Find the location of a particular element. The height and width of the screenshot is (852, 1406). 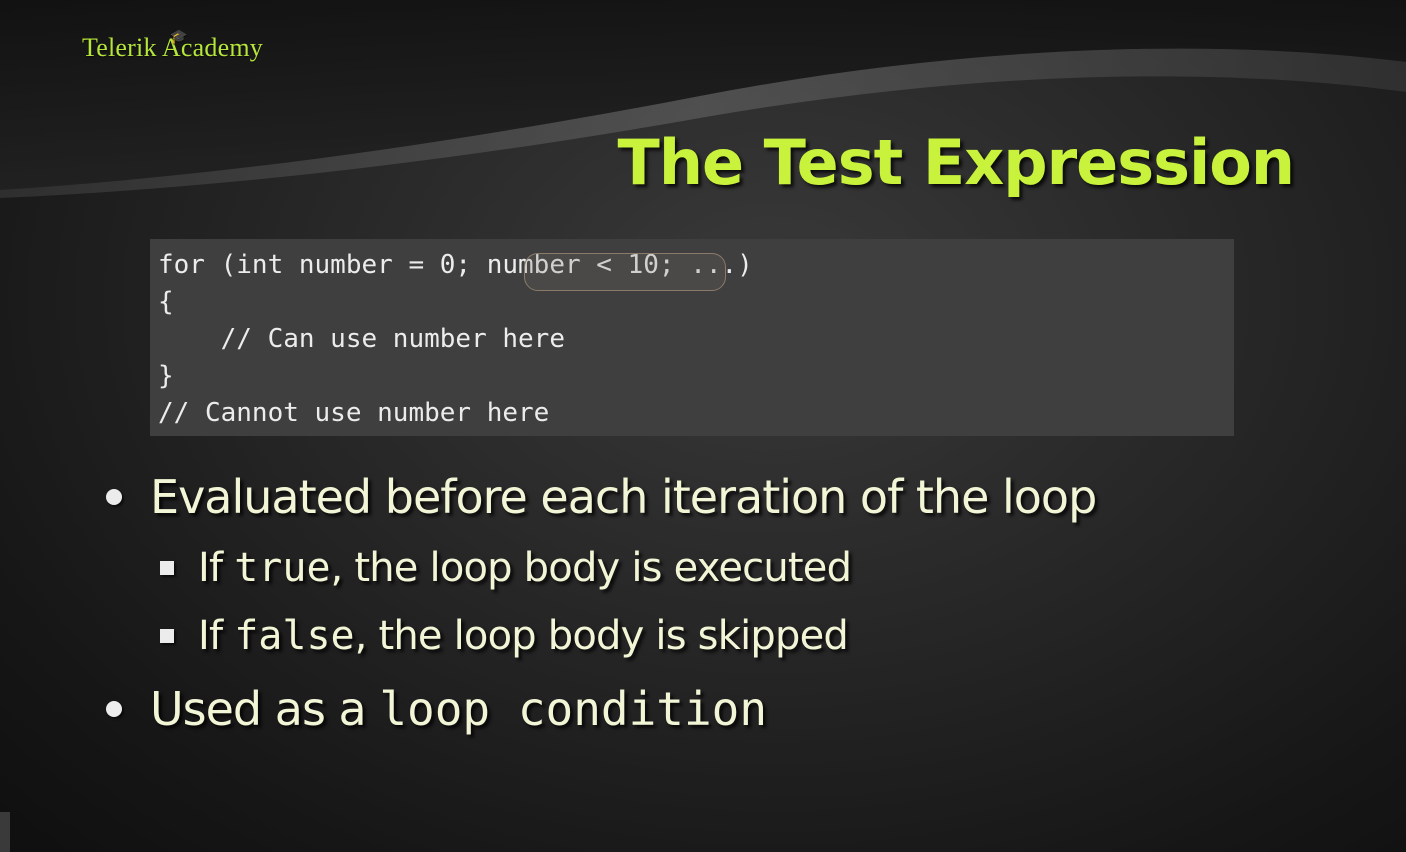

sub-bullet-false: If false, the loop body is skipped is located at coordinates (725, 636).